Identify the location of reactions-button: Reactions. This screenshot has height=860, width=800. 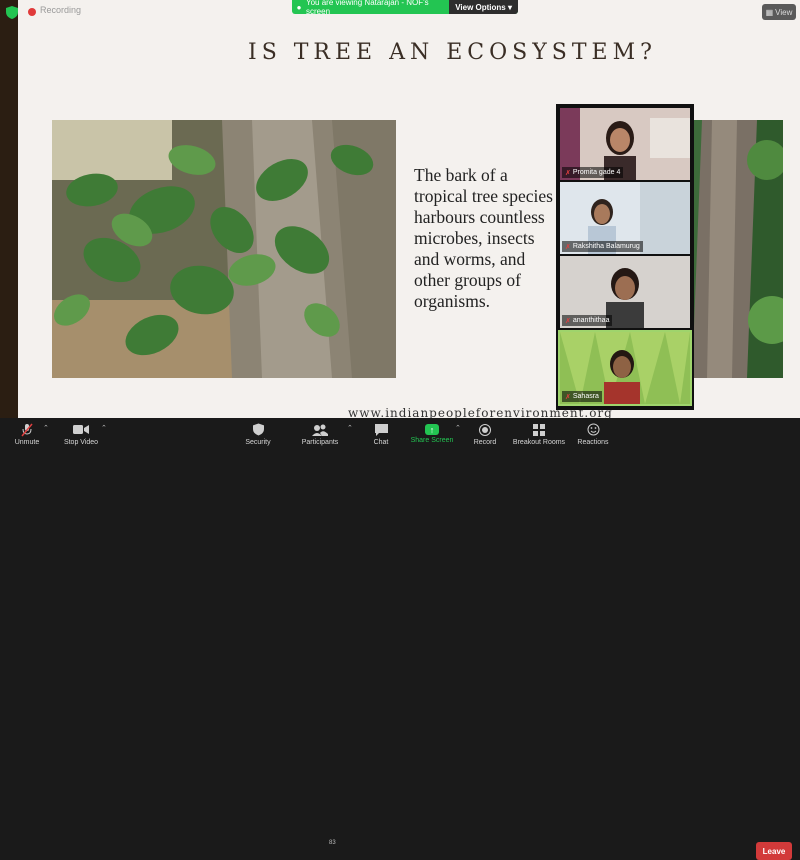
(593, 434).